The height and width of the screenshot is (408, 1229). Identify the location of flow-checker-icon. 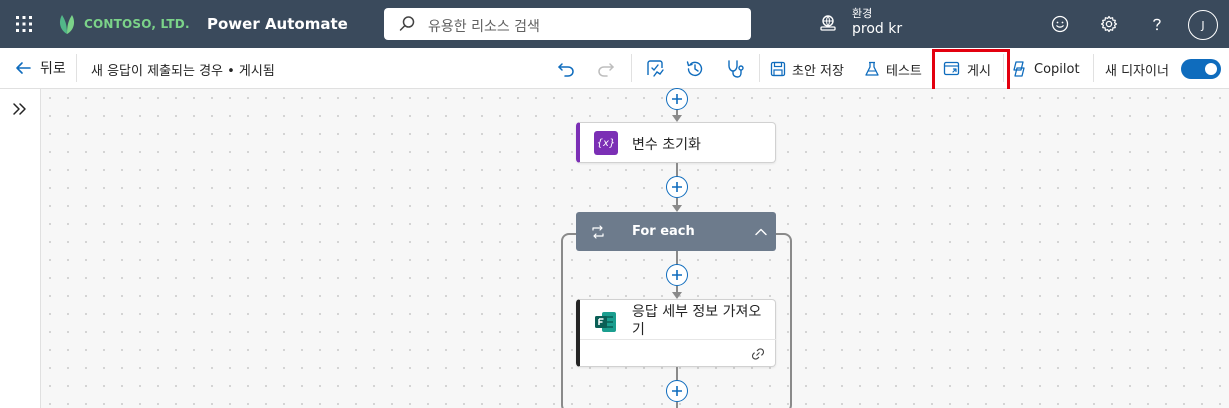
(655, 69).